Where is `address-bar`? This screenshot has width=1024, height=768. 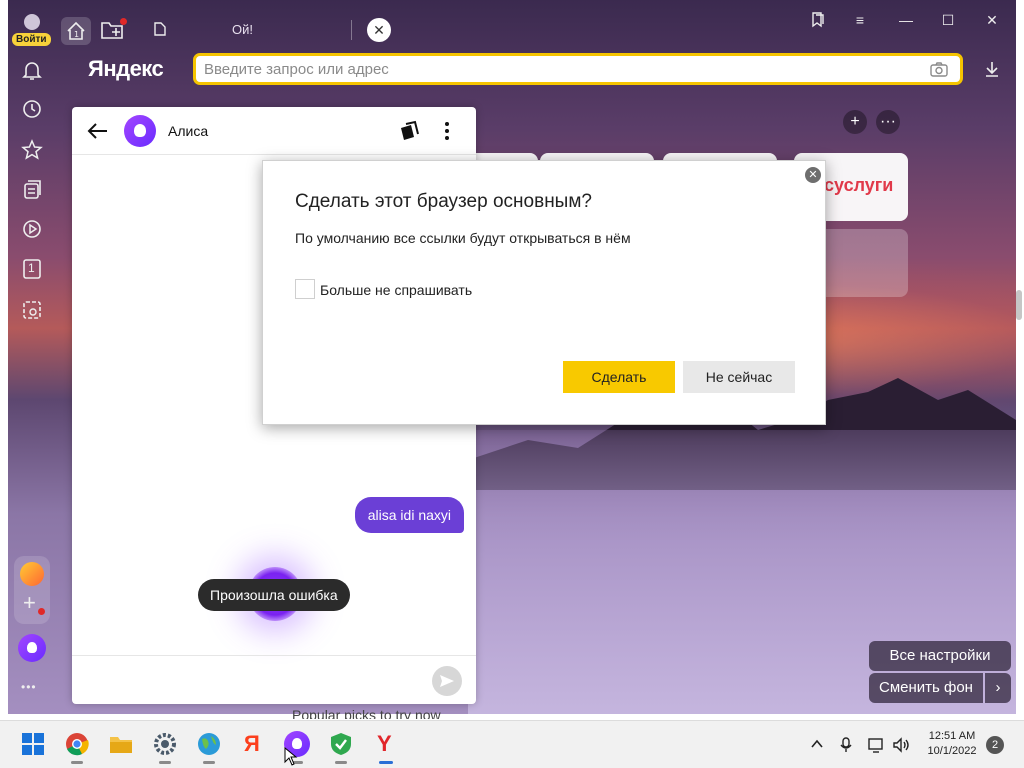
address-bar is located at coordinates (578, 69).